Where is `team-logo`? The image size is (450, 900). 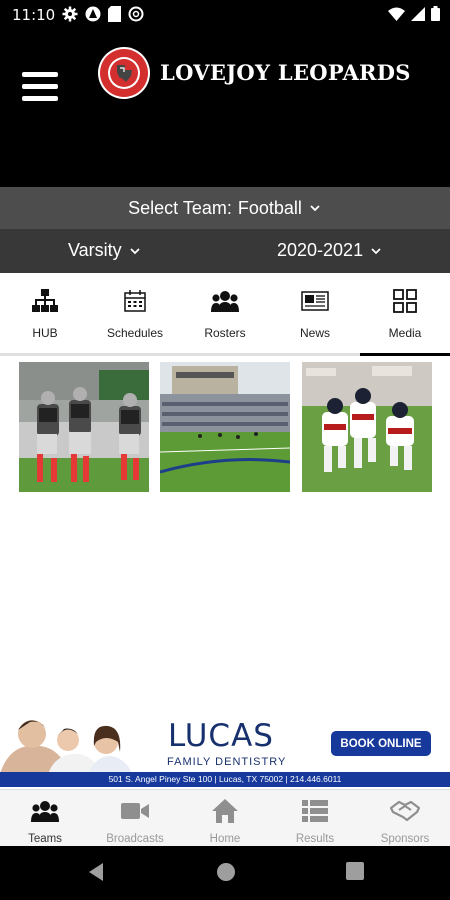 team-logo is located at coordinates (124, 73).